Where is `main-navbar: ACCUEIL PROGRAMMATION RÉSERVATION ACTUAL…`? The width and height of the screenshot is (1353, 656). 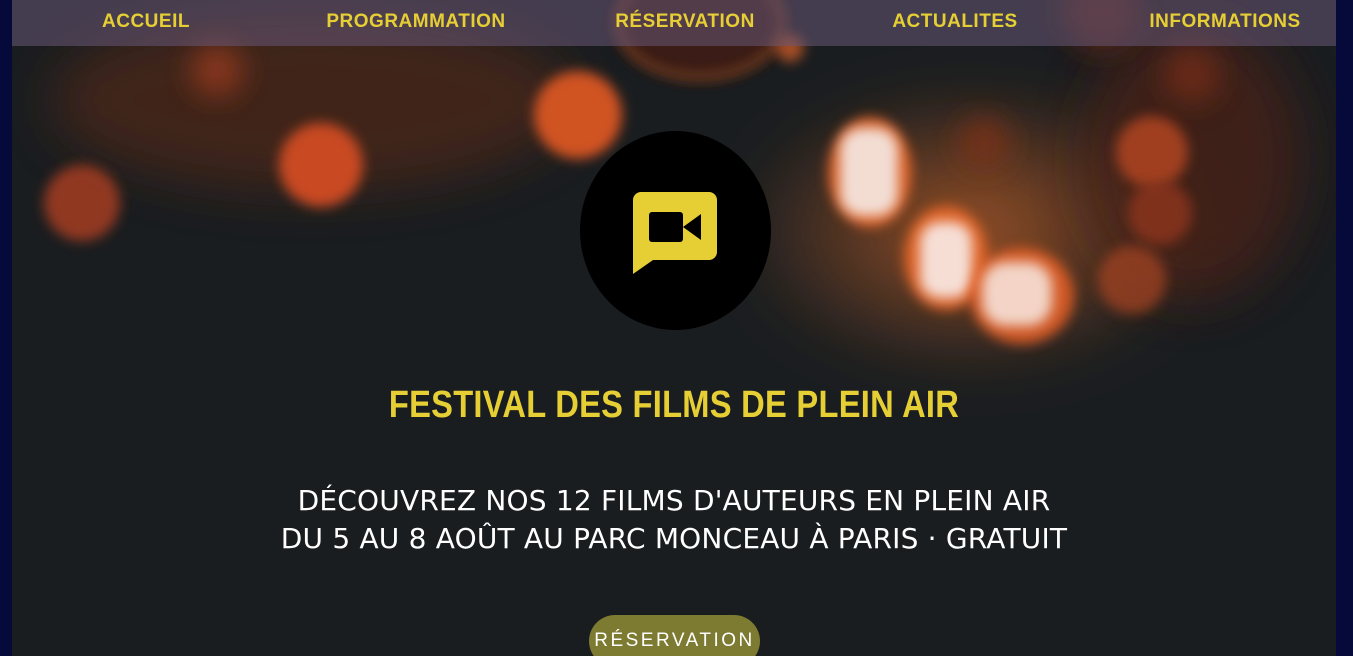 main-navbar: ACCUEIL PROGRAMMATION RÉSERVATION ACTUAL… is located at coordinates (674, 23).